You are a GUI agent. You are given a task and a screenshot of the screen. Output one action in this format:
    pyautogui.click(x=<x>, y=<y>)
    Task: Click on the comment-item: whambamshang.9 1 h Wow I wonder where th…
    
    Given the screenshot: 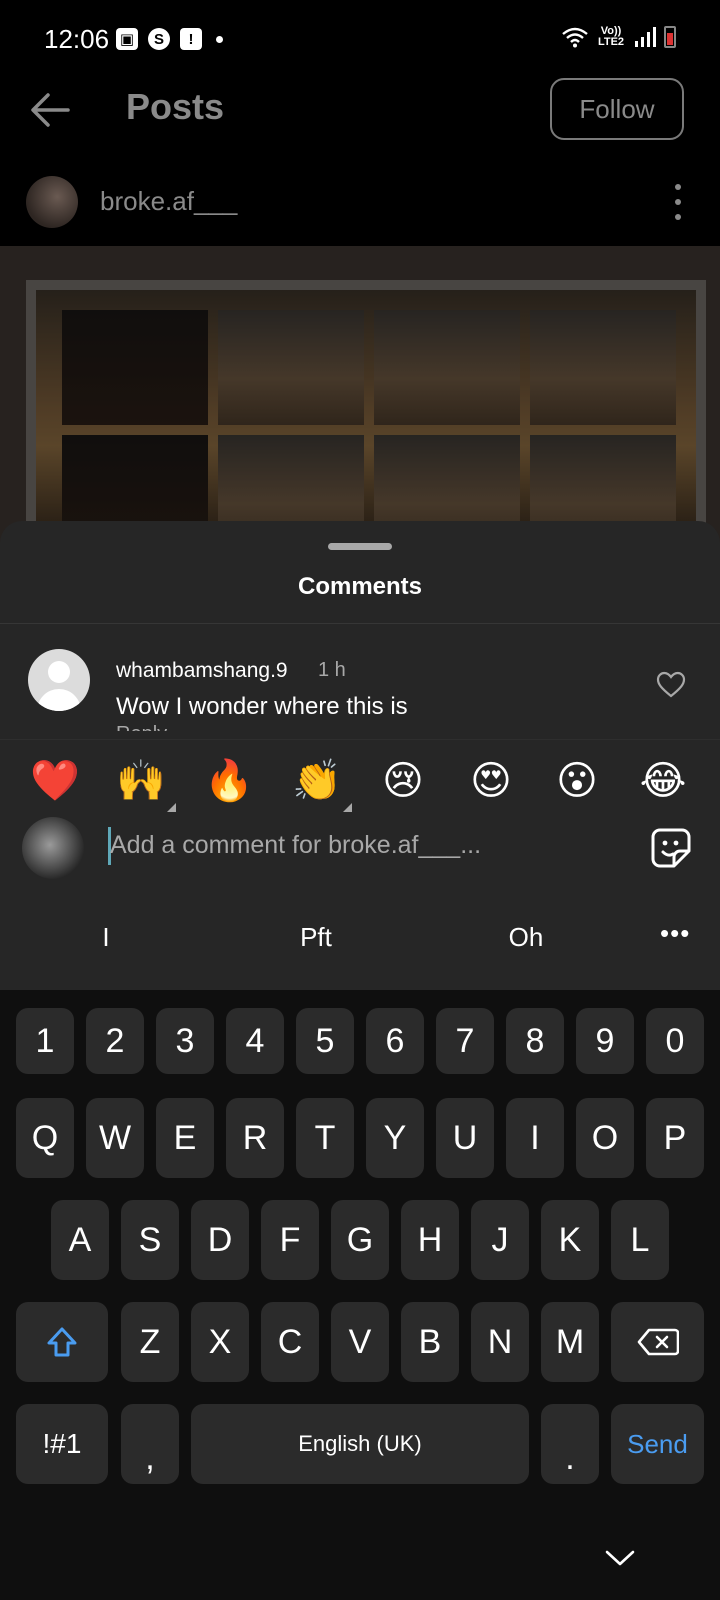 What is the action you would take?
    pyautogui.click(x=360, y=681)
    